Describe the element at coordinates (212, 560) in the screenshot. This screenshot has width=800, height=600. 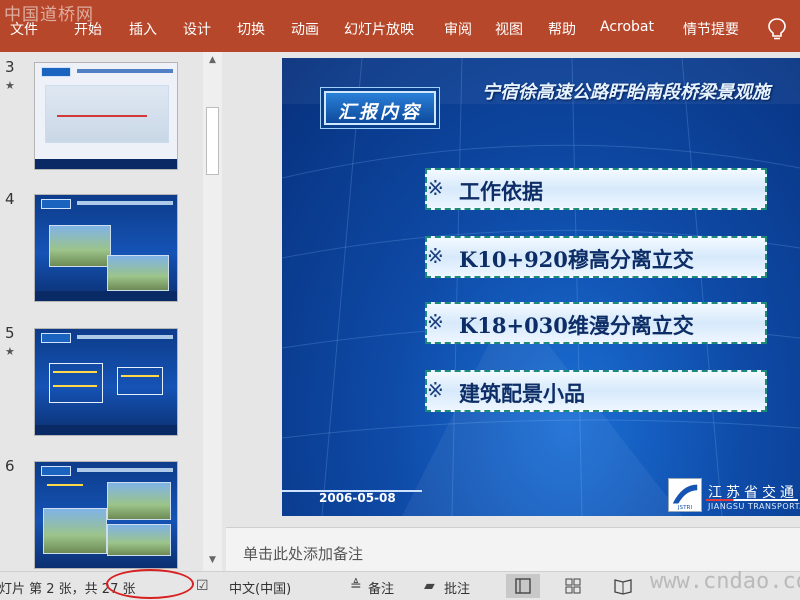
I see `scroll-down-icon: ▼` at that location.